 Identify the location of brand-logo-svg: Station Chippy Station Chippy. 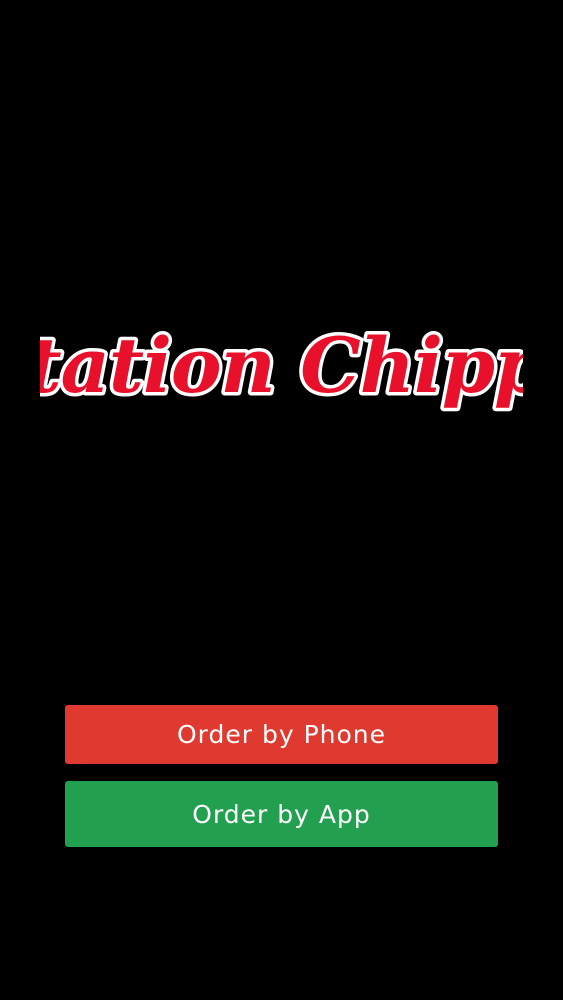
(281, 366).